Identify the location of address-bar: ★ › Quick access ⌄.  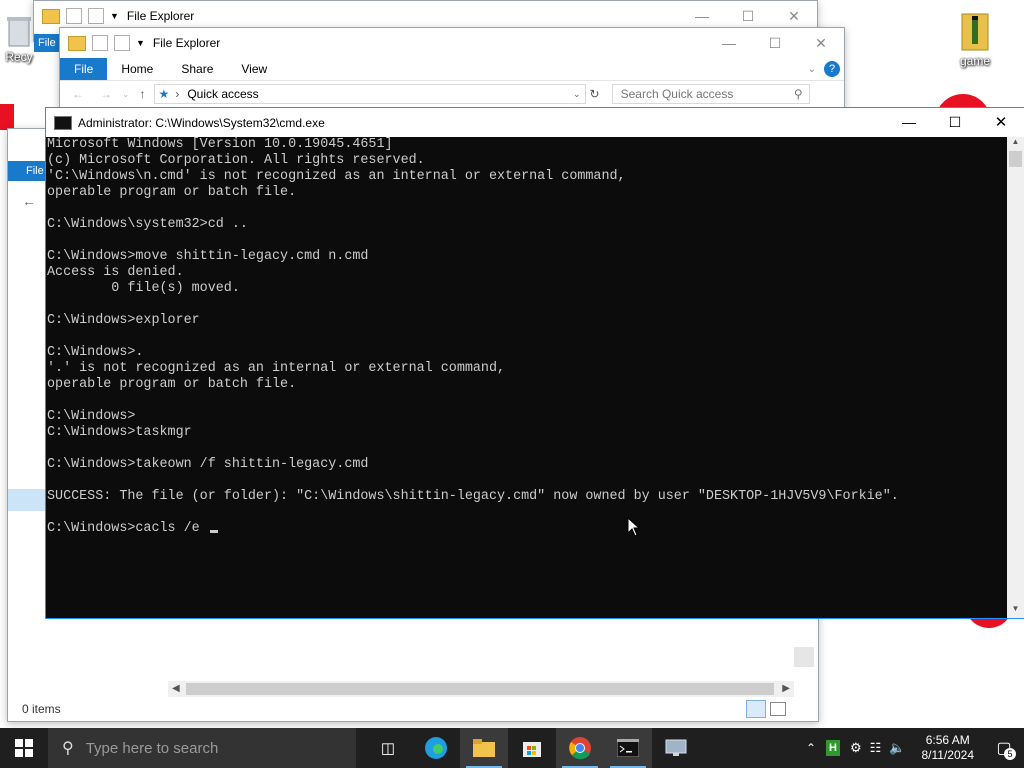
(369, 94).